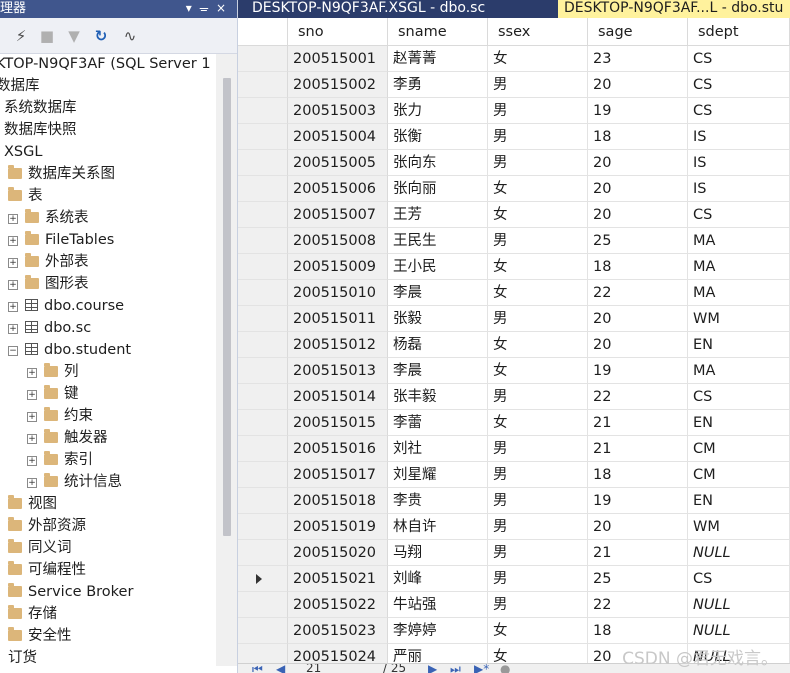 This screenshot has width=790, height=673. What do you see at coordinates (514, 59) in the screenshot?
I see `table-row: 200515001 赵菁菁女 23 CS` at bounding box center [514, 59].